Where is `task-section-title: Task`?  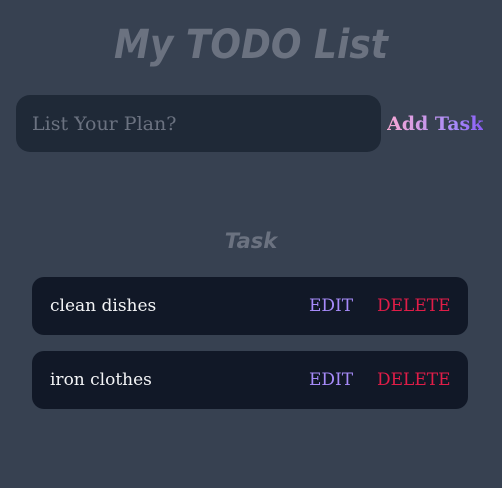
task-section-title: Task is located at coordinates (251, 241).